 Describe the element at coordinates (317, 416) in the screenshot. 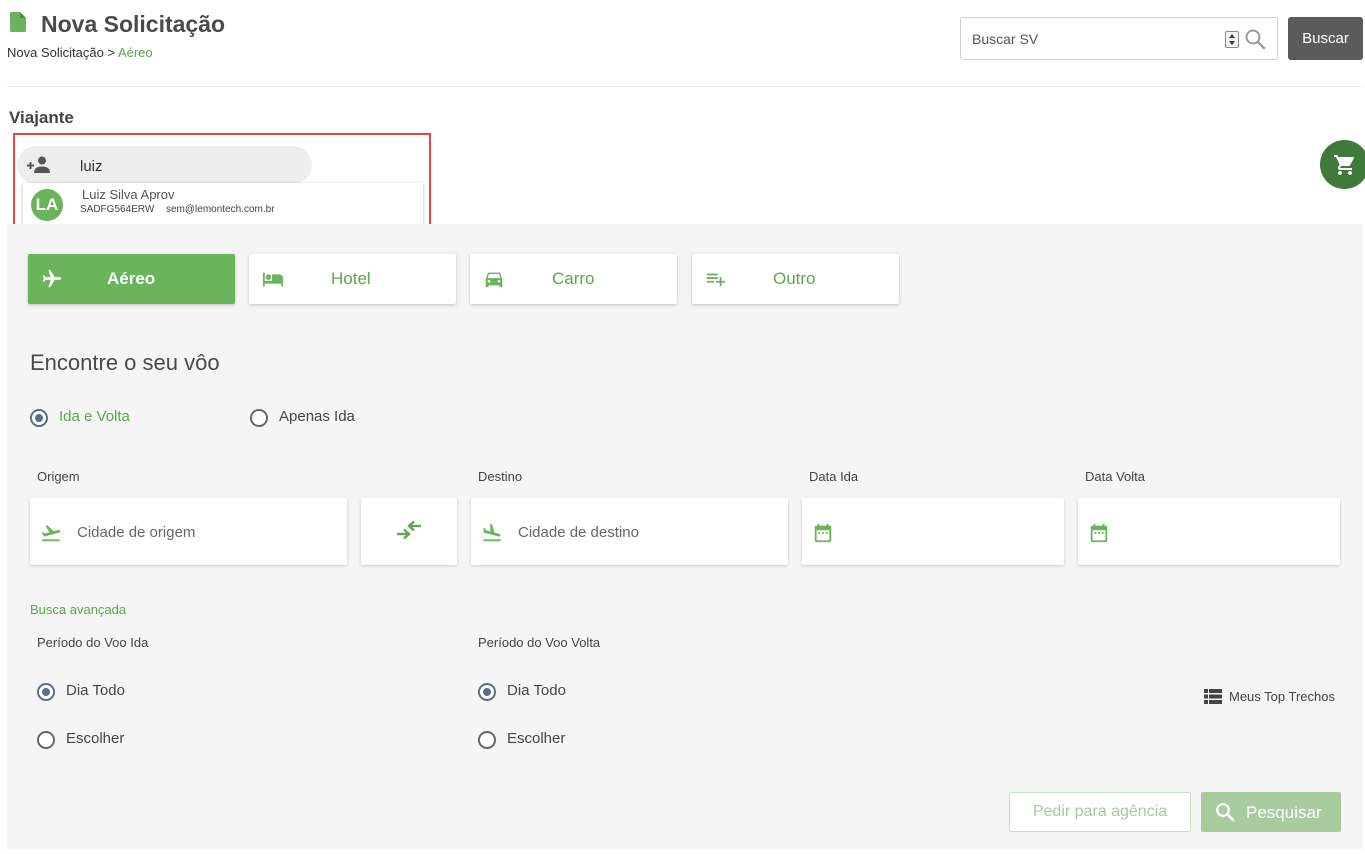

I see `radio-apenas-ida-label: Apenas Ida` at that location.